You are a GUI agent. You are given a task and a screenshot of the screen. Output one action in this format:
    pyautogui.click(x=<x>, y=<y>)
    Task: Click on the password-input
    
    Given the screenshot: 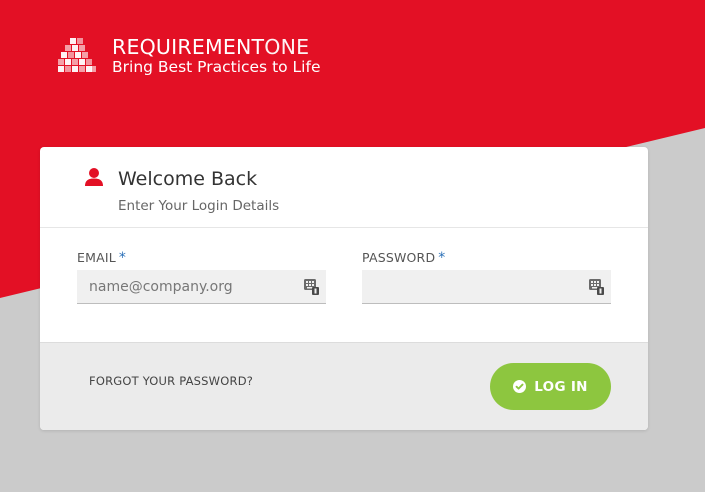 What is the action you would take?
    pyautogui.click(x=486, y=286)
    